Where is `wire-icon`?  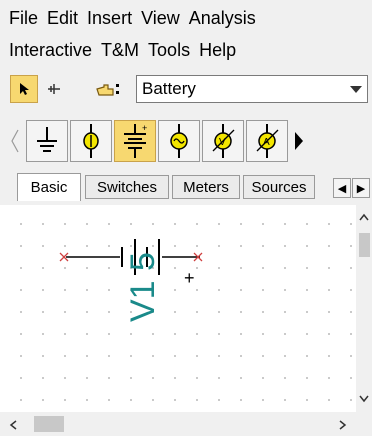 wire-icon is located at coordinates (54, 89).